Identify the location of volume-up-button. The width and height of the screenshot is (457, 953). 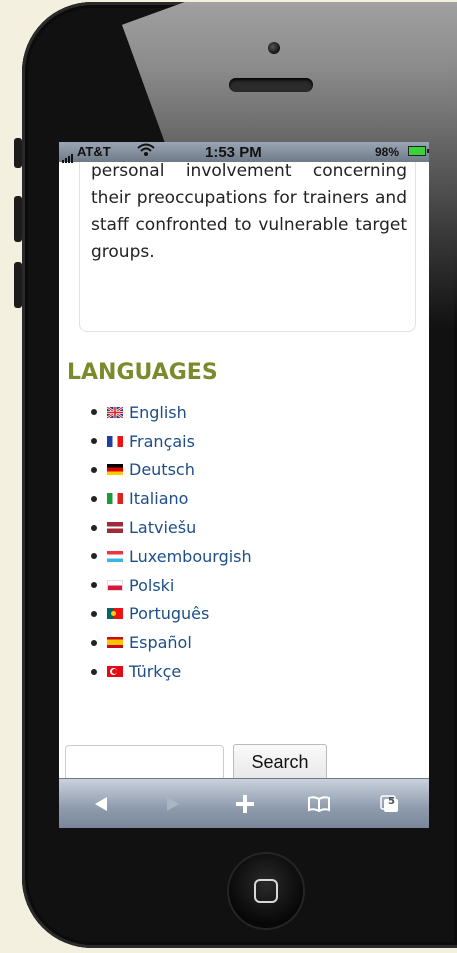
(18, 219).